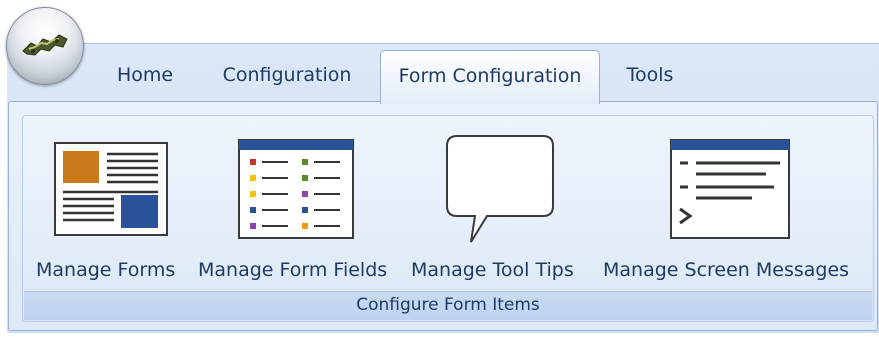 The height and width of the screenshot is (343, 879). What do you see at coordinates (492, 270) in the screenshot?
I see `manage-tool-tips-label: Manage Tool Tips` at bounding box center [492, 270].